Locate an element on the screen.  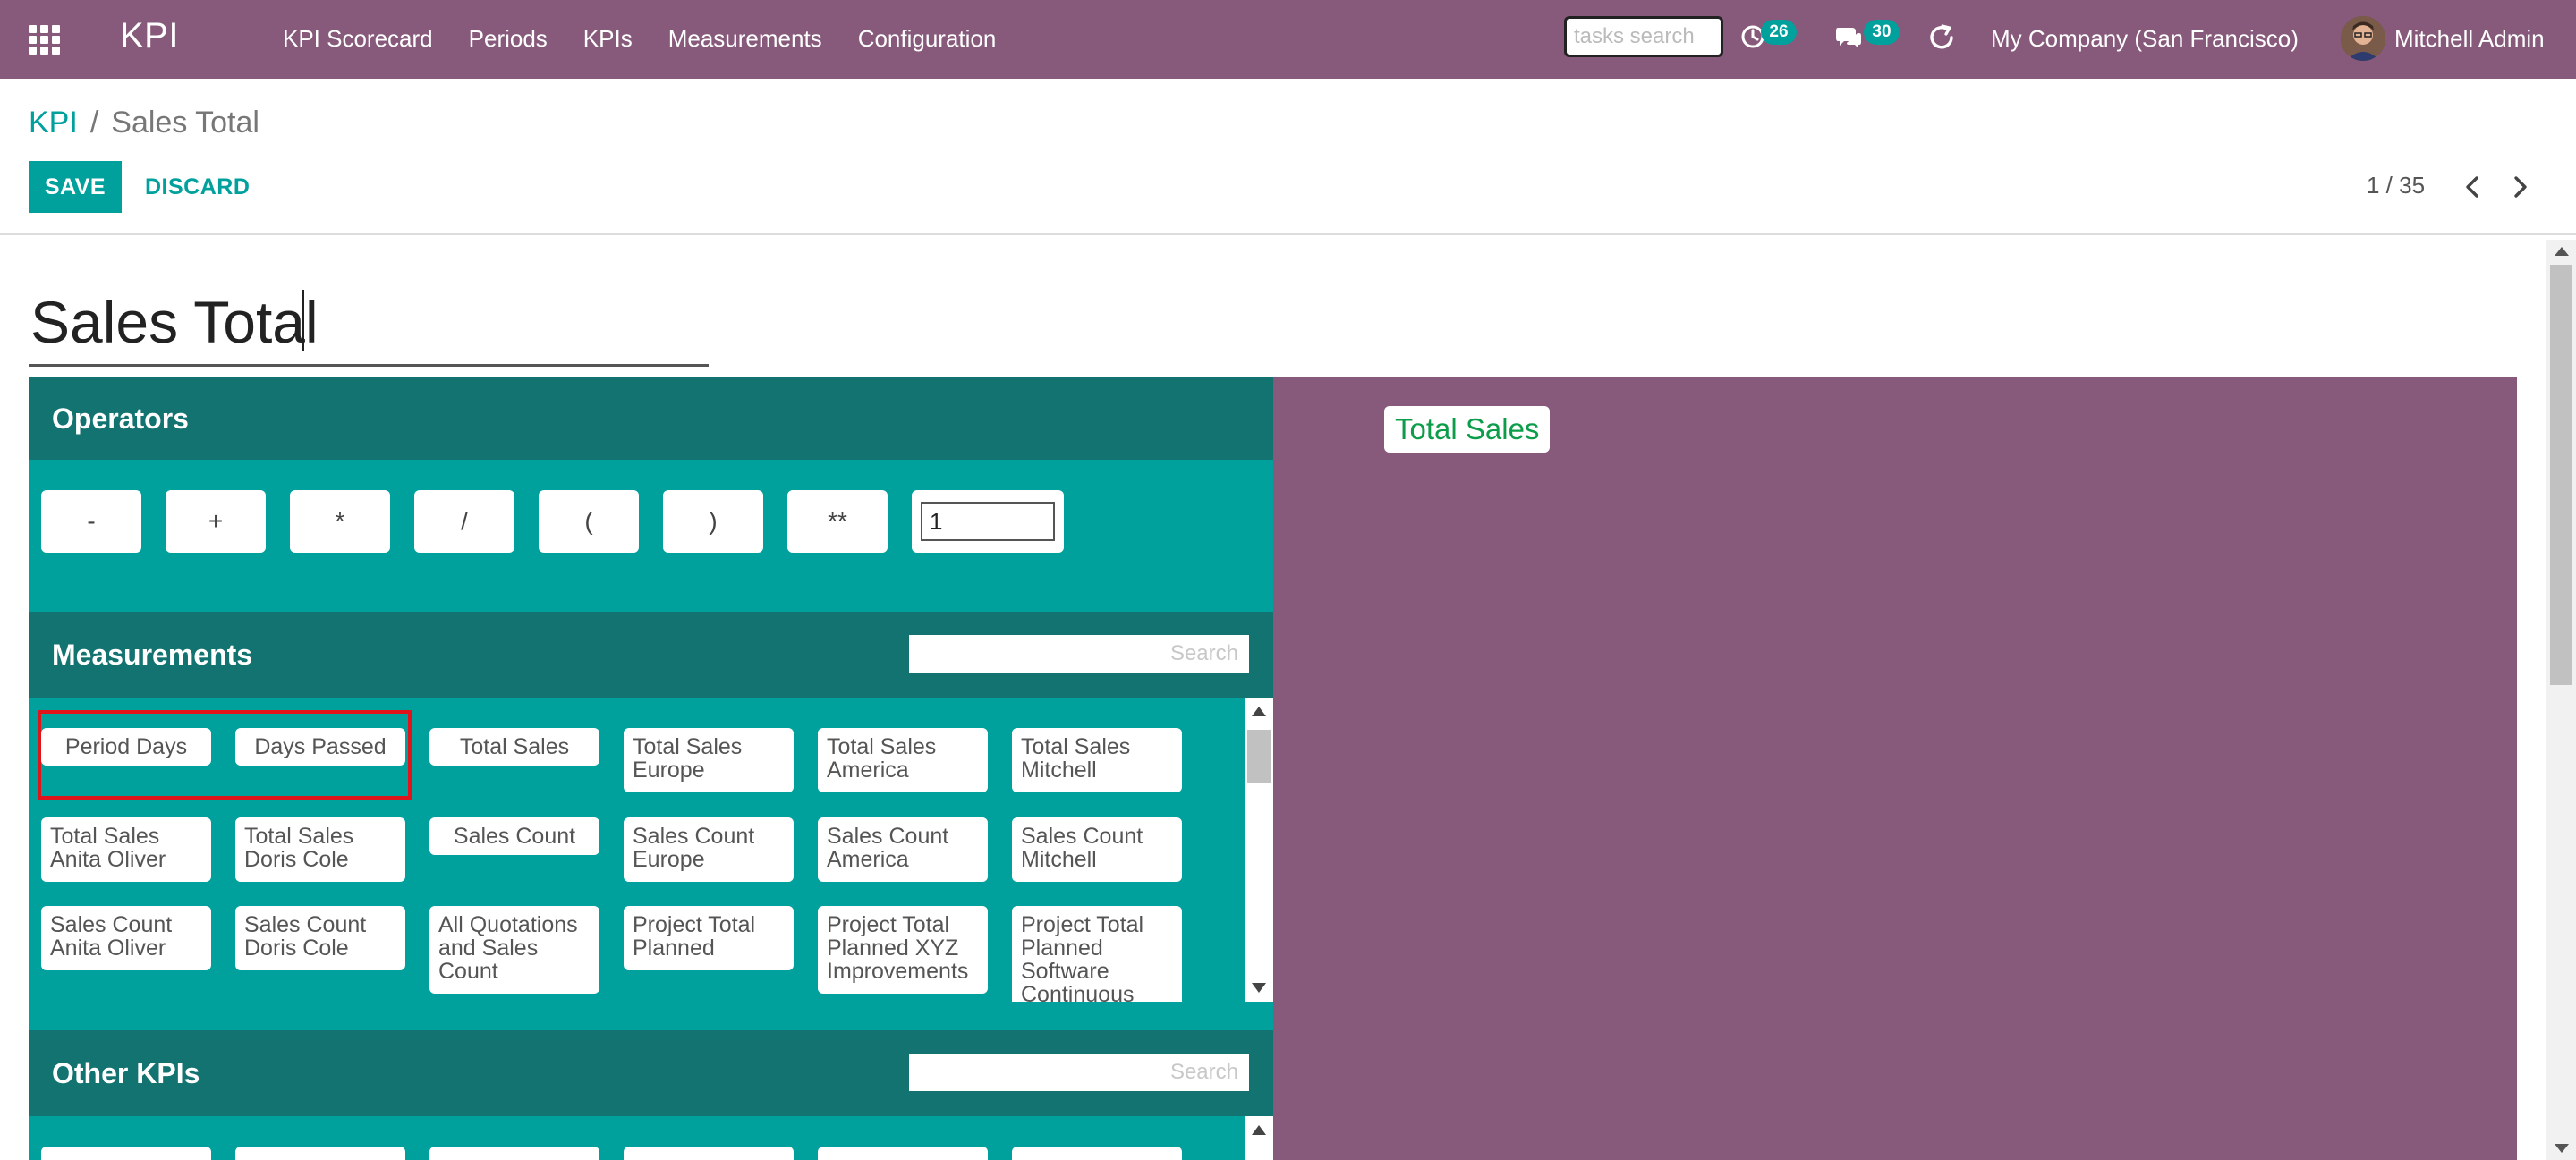
measurement-chip: Sales Count America is located at coordinates (903, 849).